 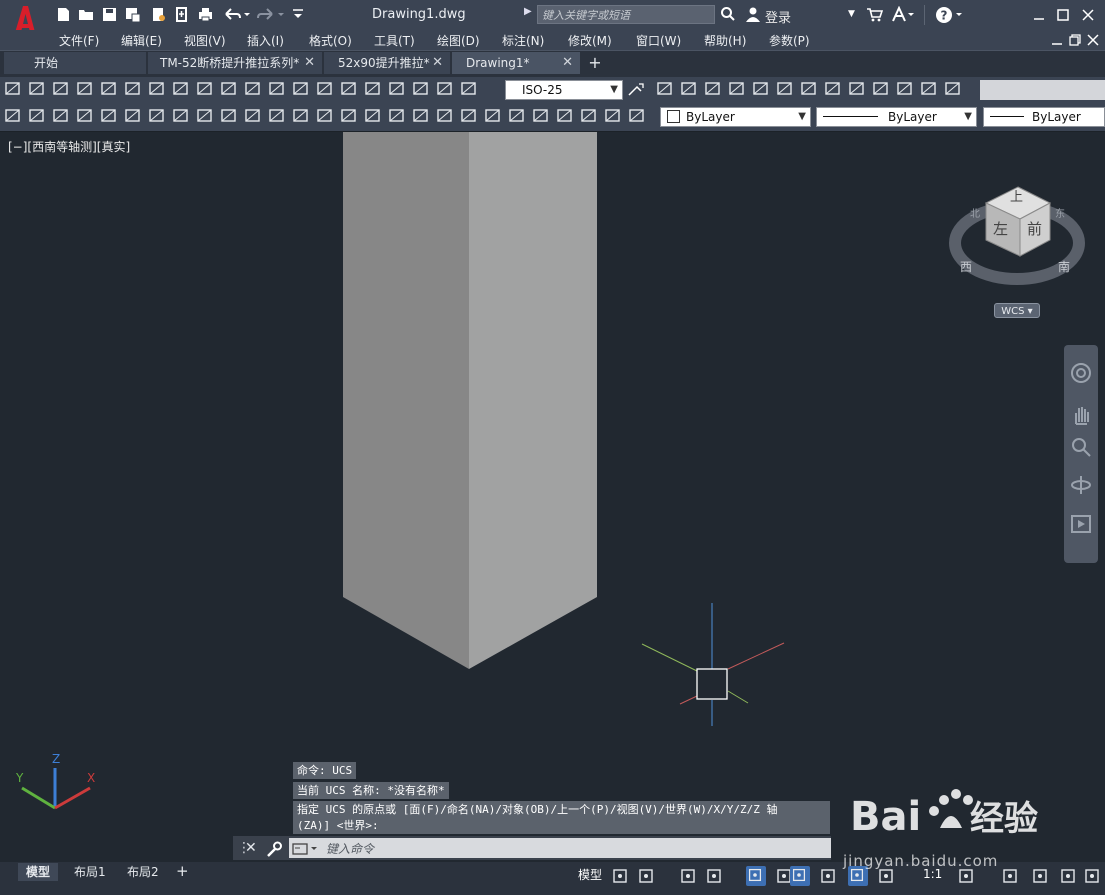 I want to click on aligned-dim-icon, so click(x=37, y=89).